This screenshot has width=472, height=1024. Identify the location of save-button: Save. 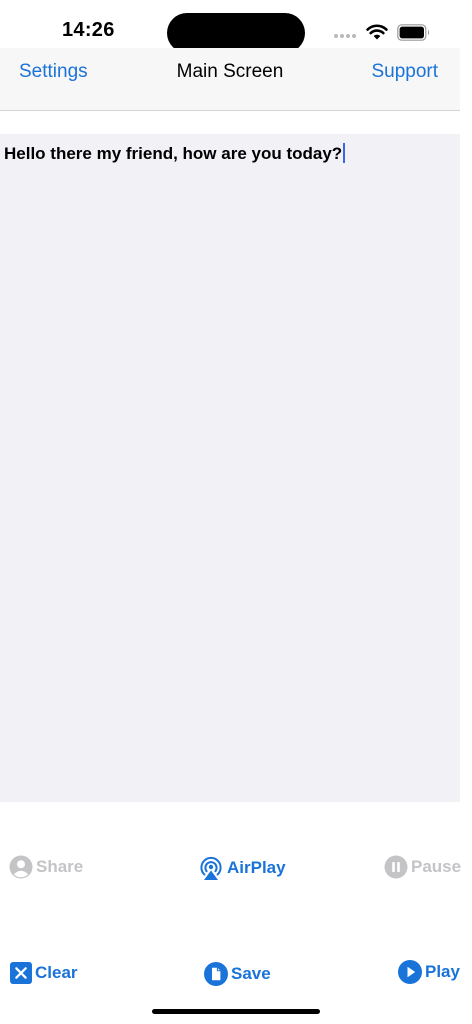
(237, 974).